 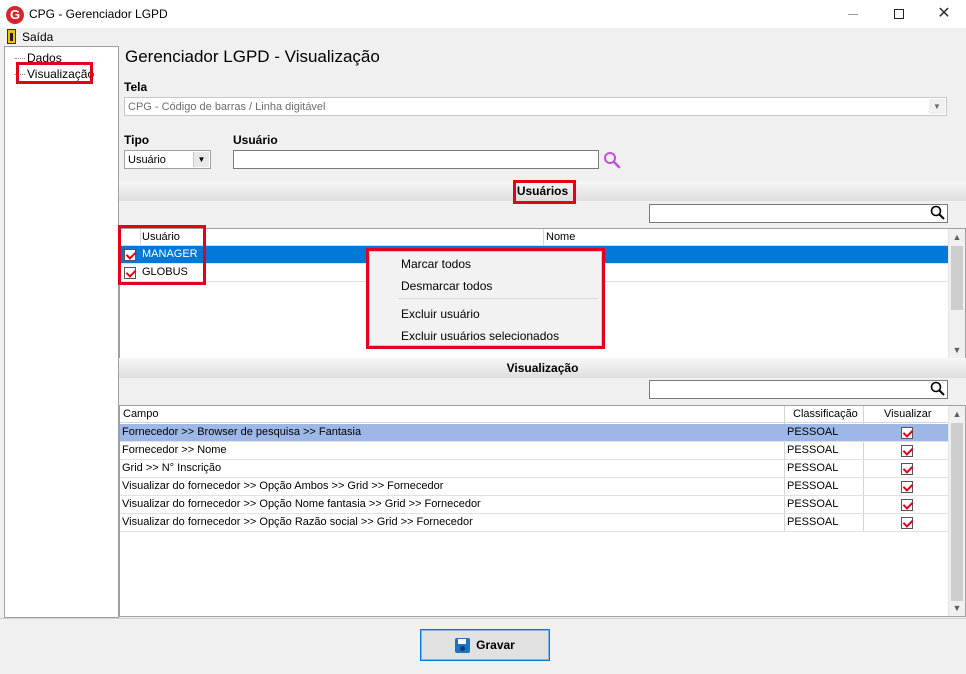 I want to click on vis-scrollbar: ▲ ▼, so click(x=956, y=511).